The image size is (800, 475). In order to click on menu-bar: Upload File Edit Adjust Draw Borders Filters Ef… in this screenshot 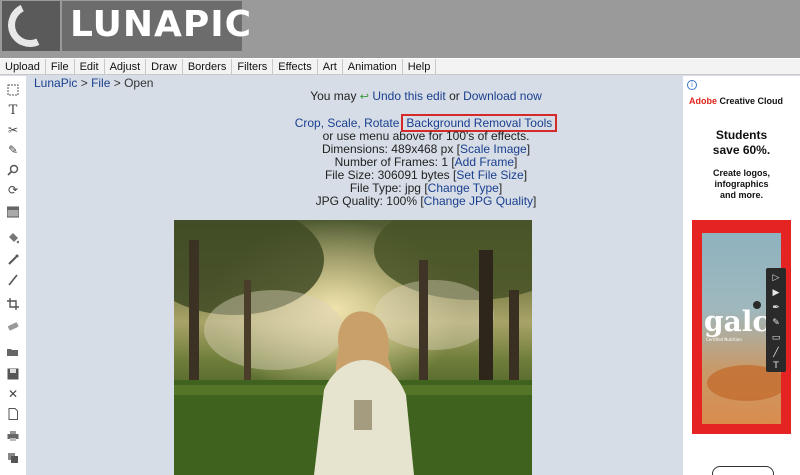, I will do `click(400, 66)`.